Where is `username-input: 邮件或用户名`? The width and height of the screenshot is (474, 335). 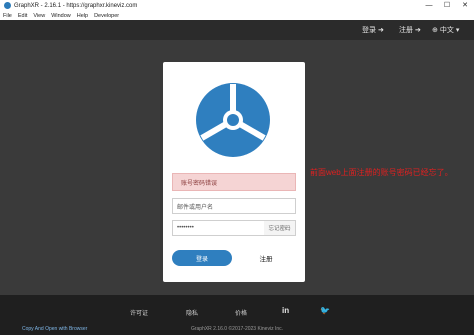 username-input: 邮件或用户名 is located at coordinates (234, 206).